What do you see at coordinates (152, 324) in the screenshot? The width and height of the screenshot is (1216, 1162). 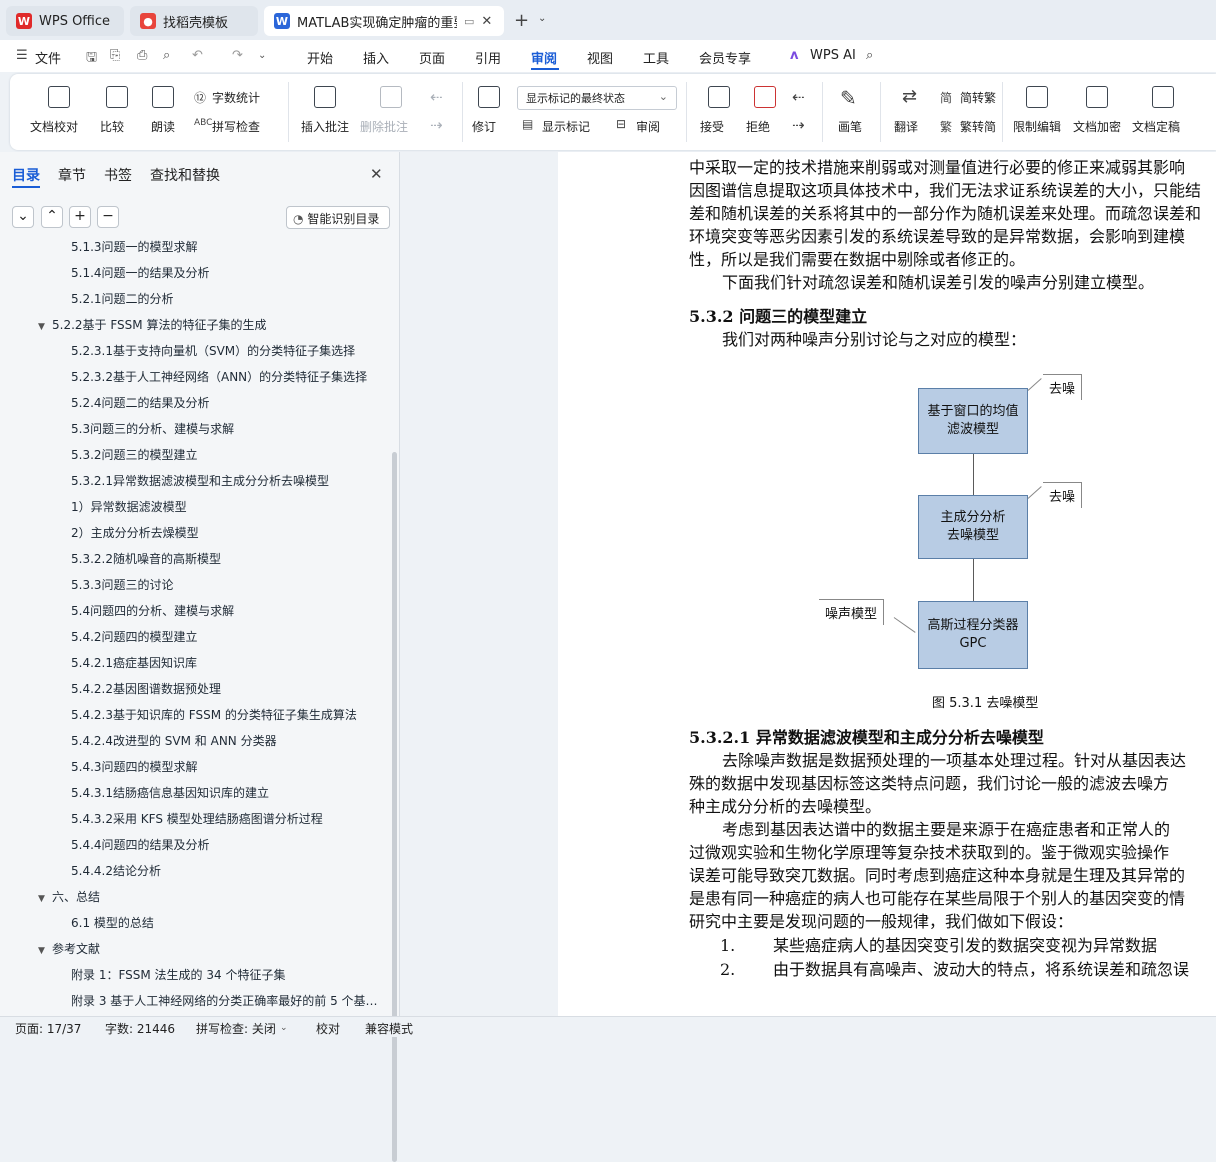 I see `toc-item: ▼ 5.2.2基于 FSSM 算法的特征子集的生成` at bounding box center [152, 324].